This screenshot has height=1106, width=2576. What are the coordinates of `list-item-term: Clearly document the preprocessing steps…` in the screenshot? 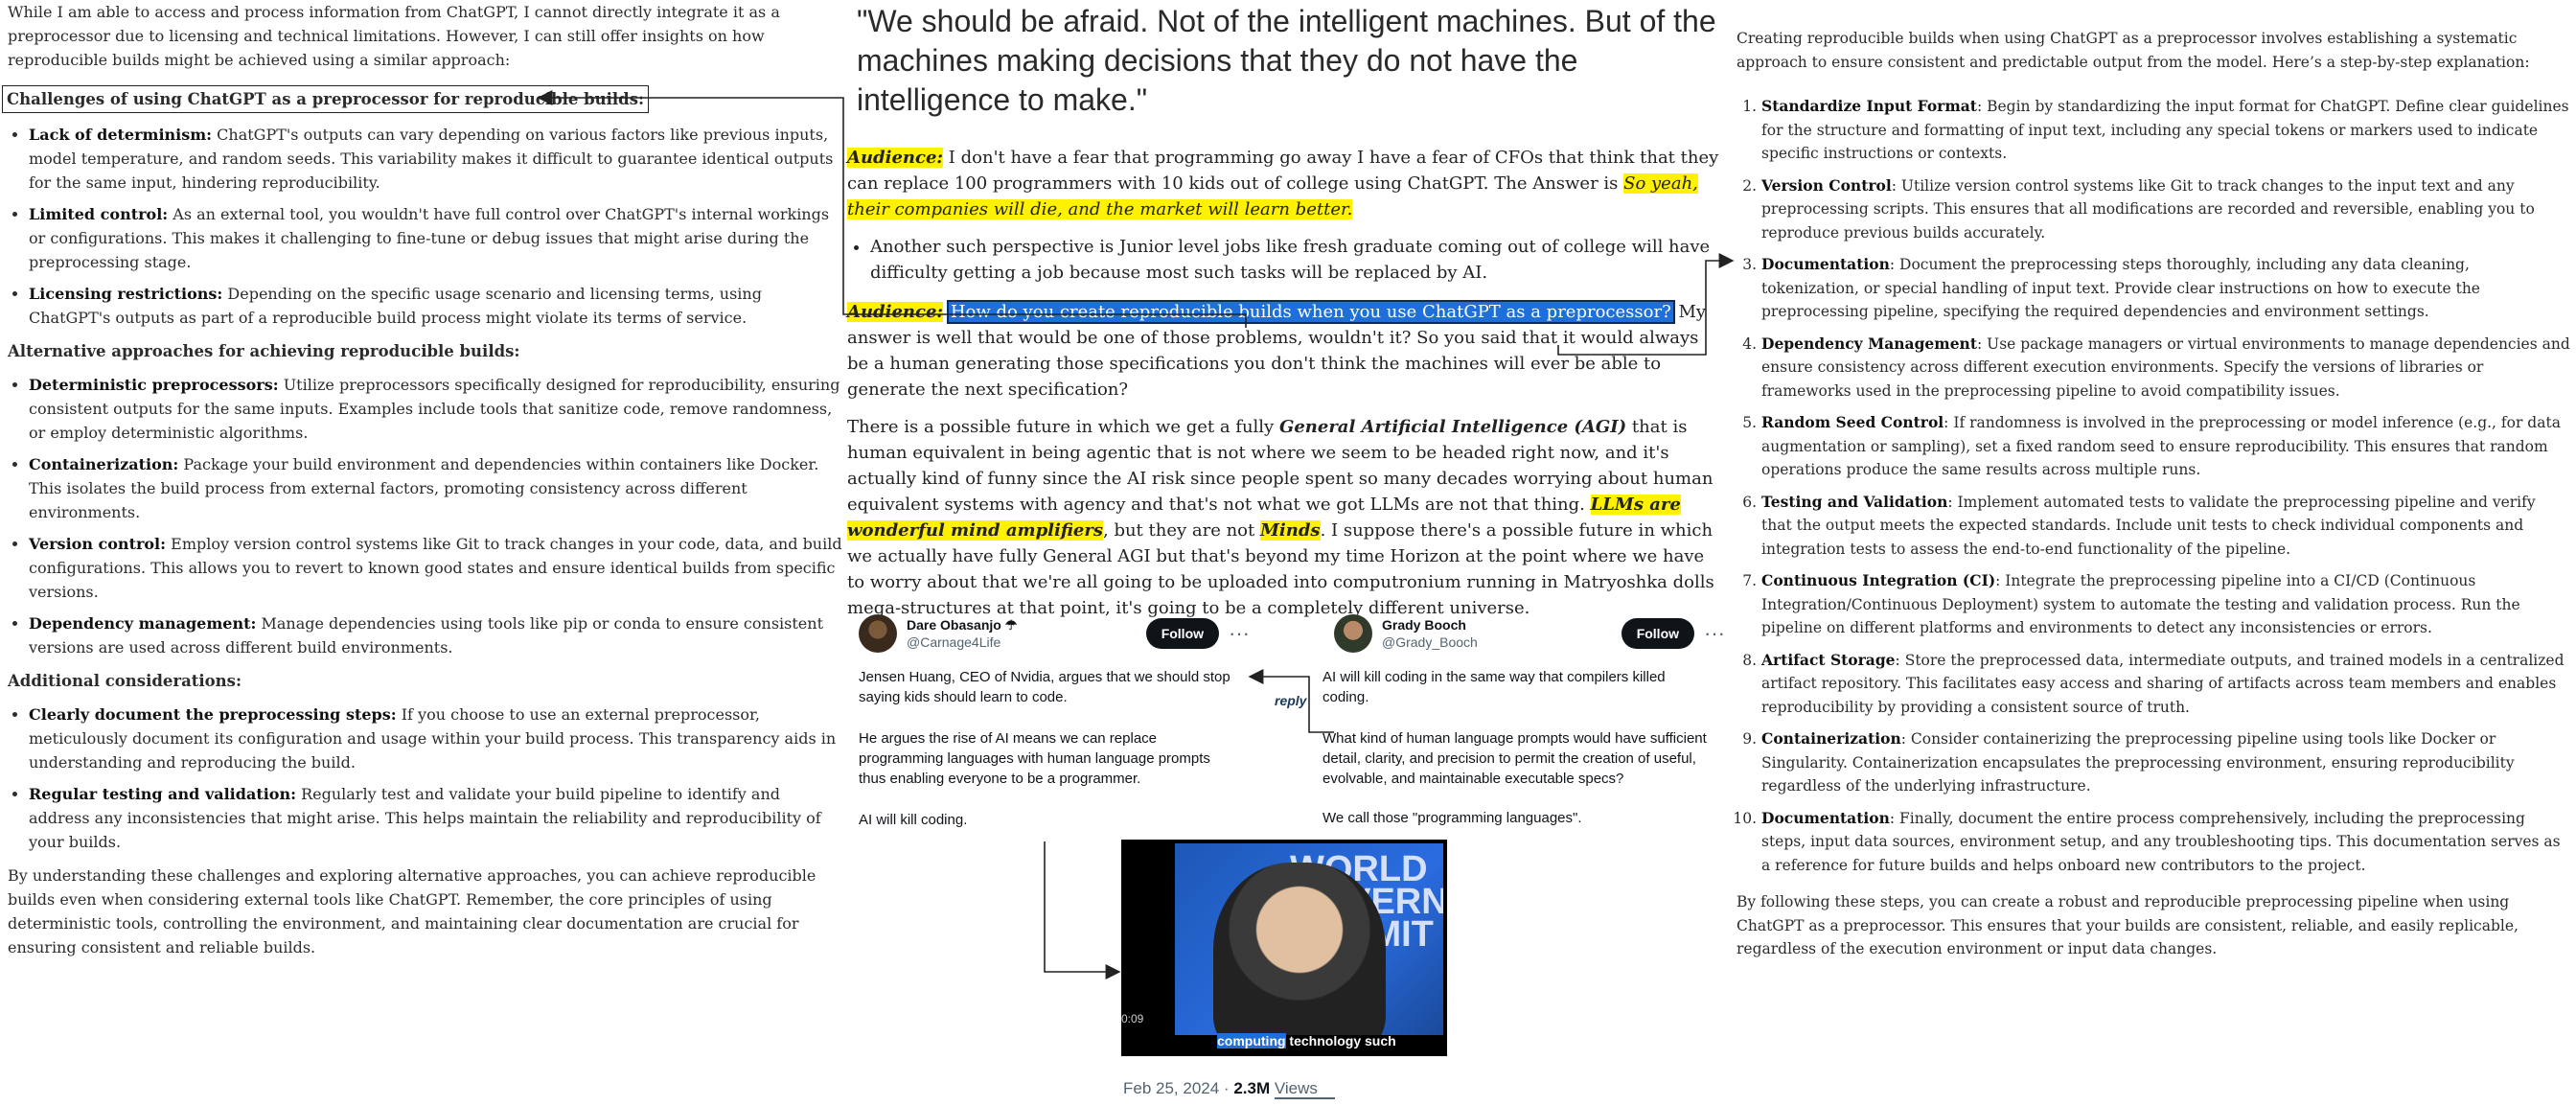 It's located at (213, 715).